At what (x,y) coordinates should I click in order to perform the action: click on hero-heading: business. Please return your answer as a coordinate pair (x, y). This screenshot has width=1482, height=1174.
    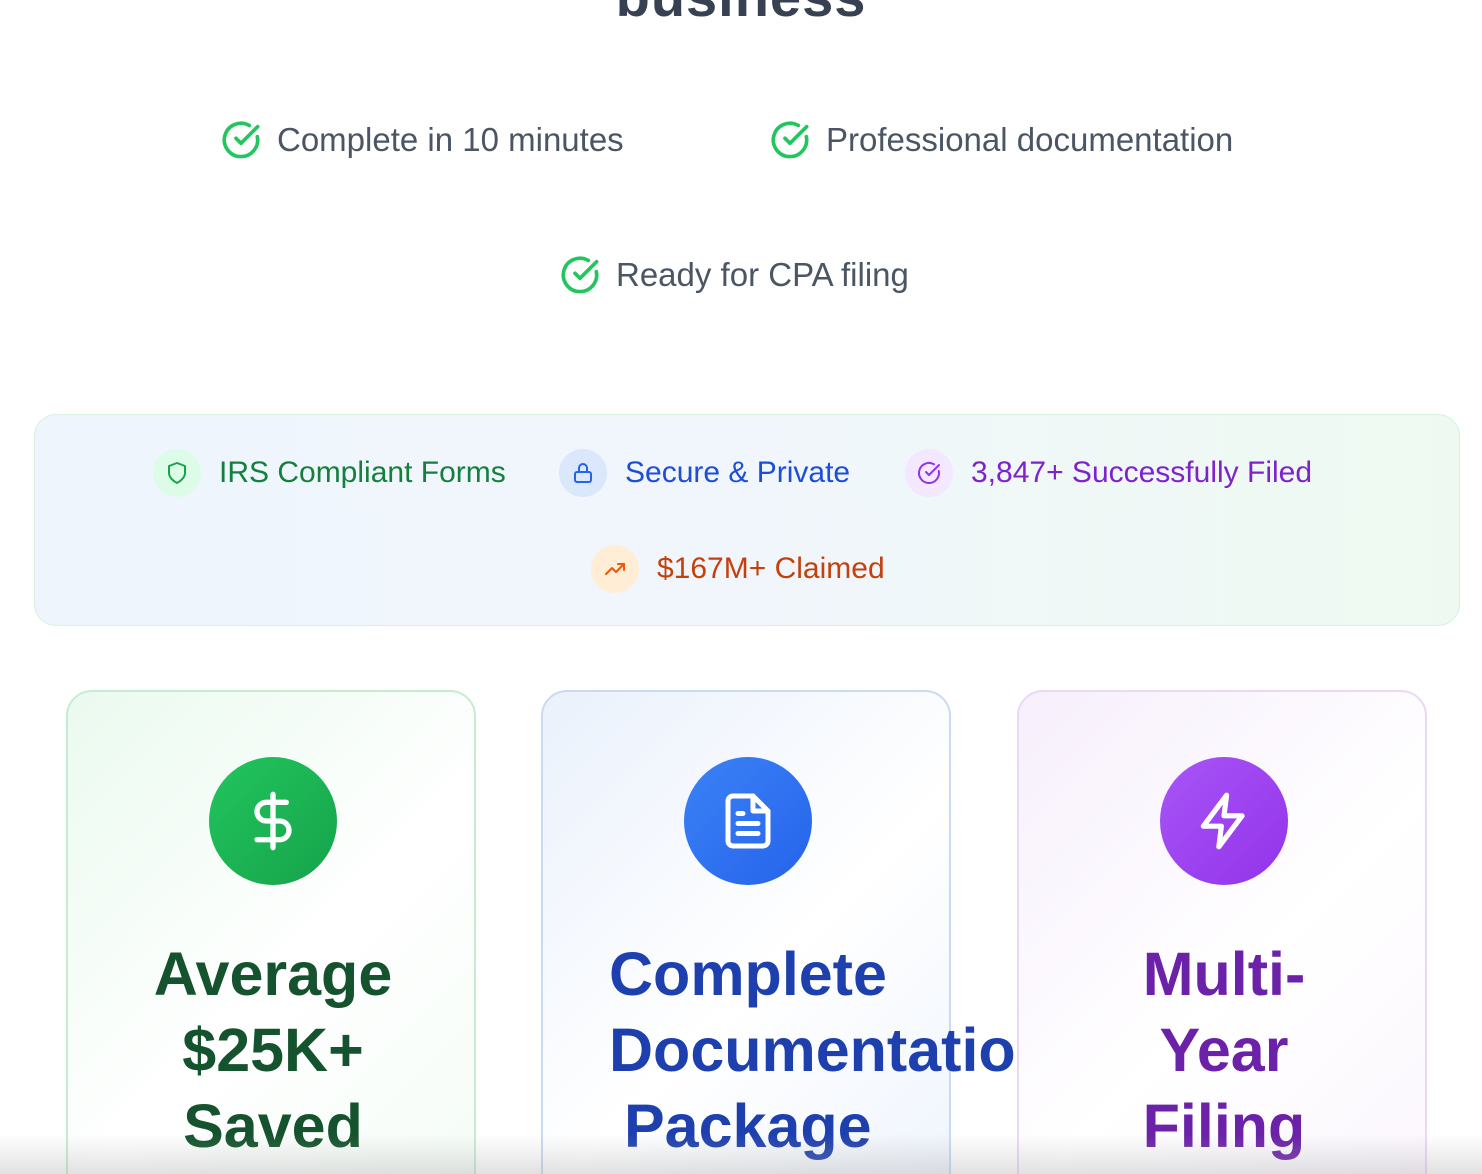
    Looking at the image, I should click on (741, 14).